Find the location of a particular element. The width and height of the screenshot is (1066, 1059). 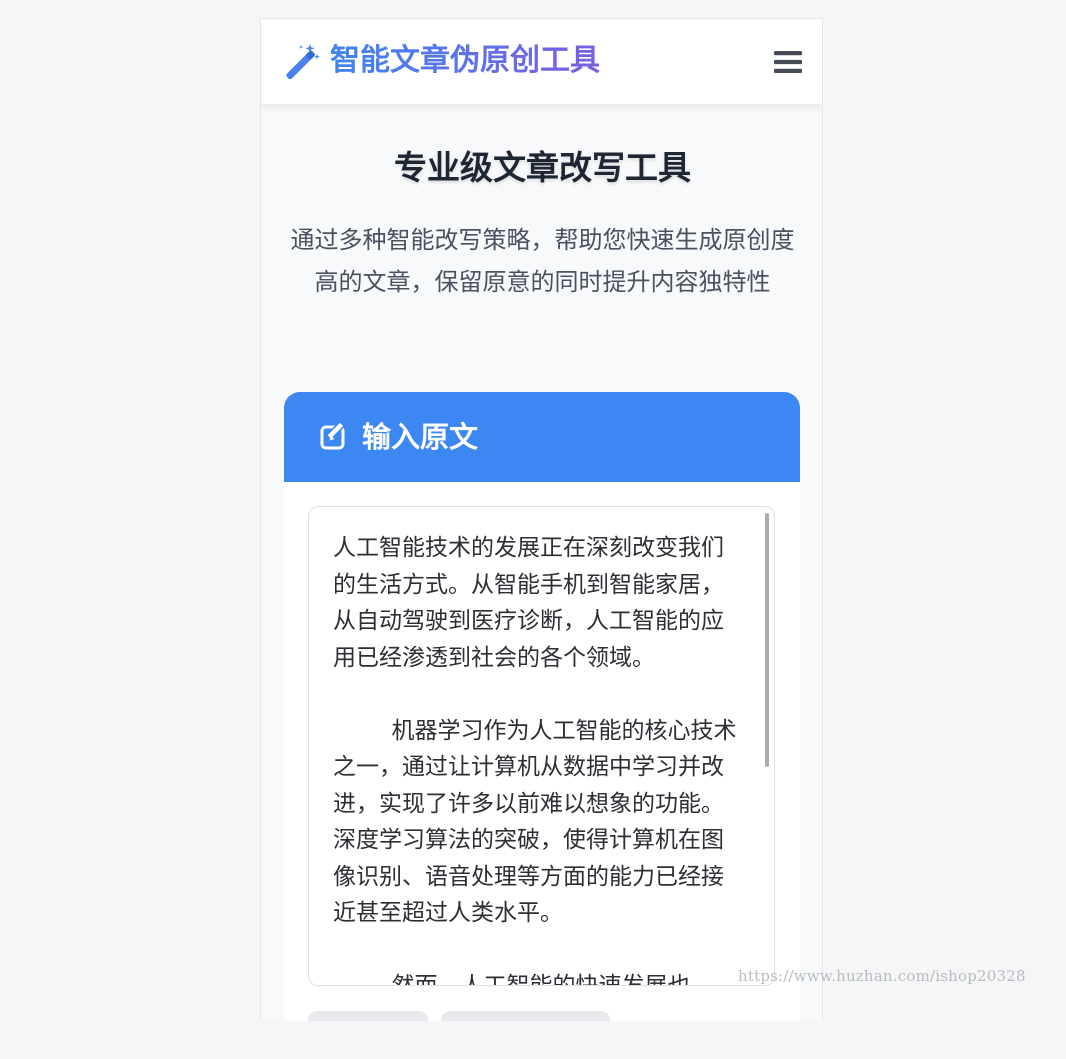

hero-subtitle: 通过多种智能改写策略，帮助您快速生成原创度高的文章，保留原意的同时提升内容独特性 is located at coordinates (542, 261).